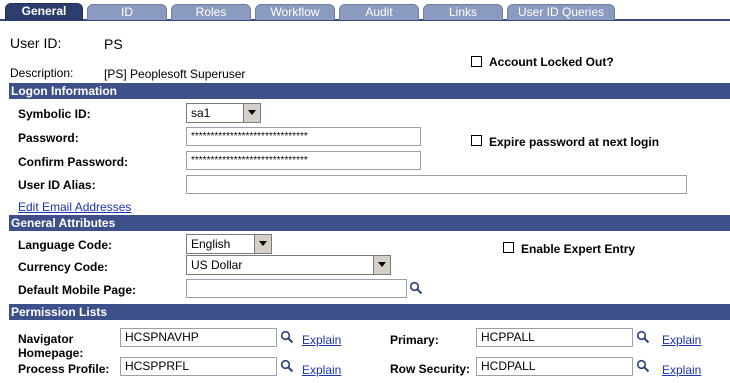 The height and width of the screenshot is (383, 730). I want to click on language-code-value: English, so click(211, 244).